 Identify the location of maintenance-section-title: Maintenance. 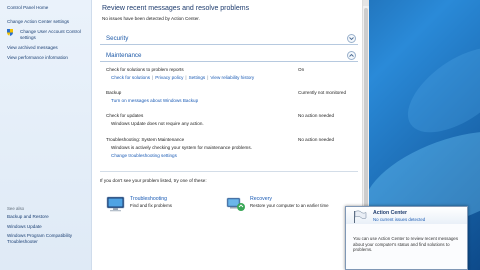
(124, 55).